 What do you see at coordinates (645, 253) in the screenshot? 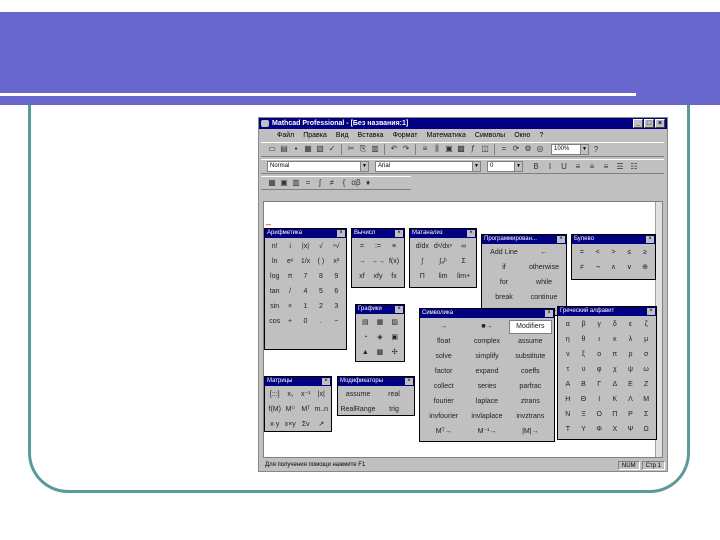
I see `boolean-palette-button: ≥` at bounding box center [645, 253].